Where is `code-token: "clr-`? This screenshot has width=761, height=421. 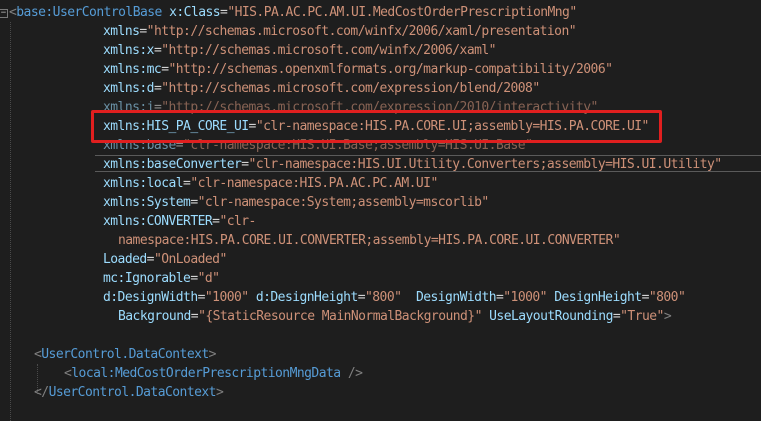
code-token: "clr- is located at coordinates (237, 221).